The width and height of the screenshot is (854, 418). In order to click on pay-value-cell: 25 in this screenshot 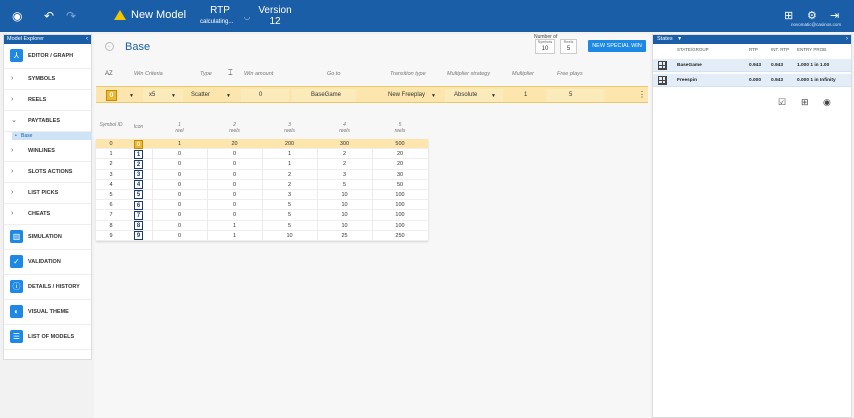, I will do `click(344, 236)`.